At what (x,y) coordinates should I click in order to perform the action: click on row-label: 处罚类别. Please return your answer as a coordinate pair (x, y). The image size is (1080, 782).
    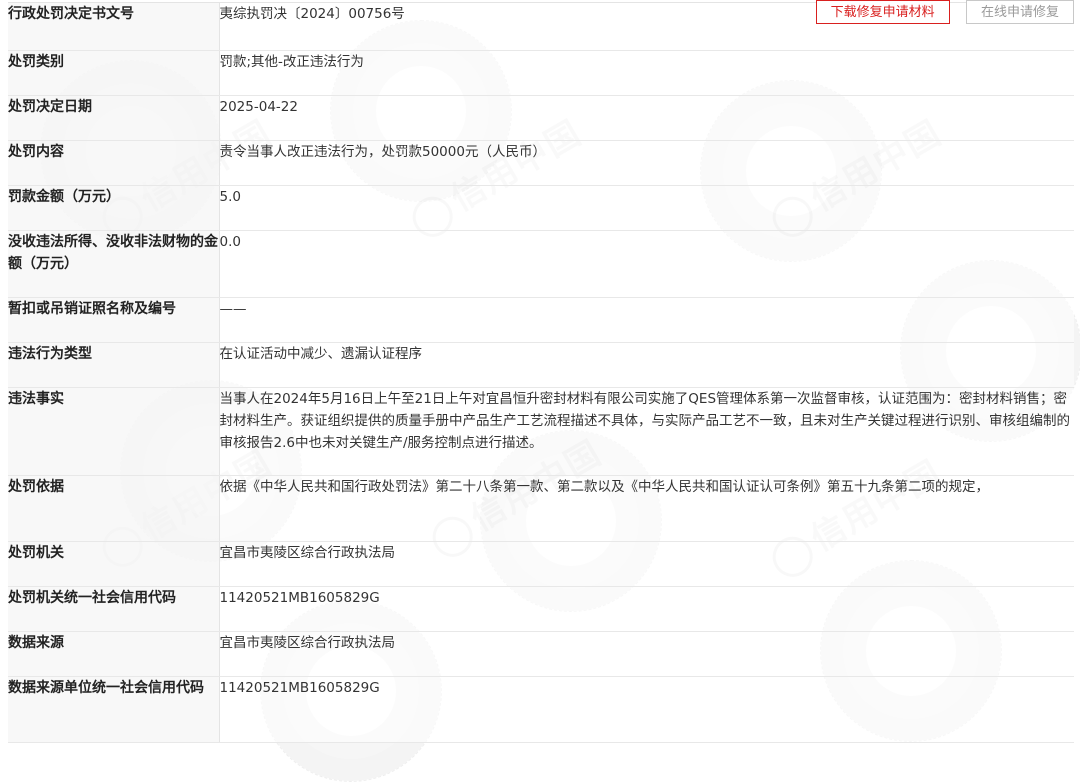
    Looking at the image, I should click on (114, 73).